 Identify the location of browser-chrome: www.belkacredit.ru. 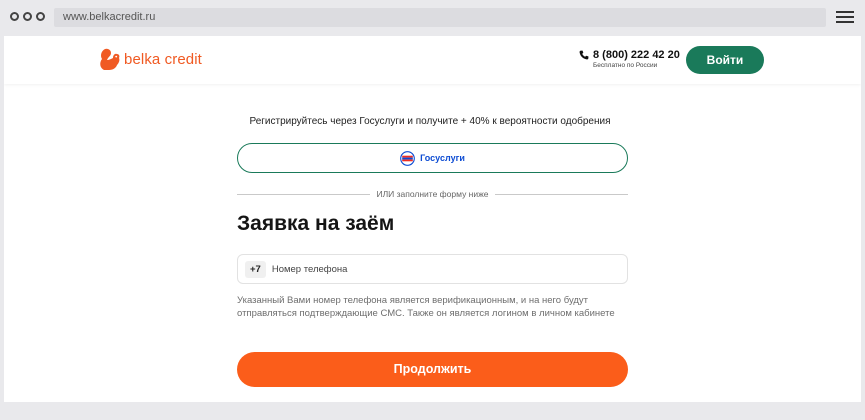
(432, 18).